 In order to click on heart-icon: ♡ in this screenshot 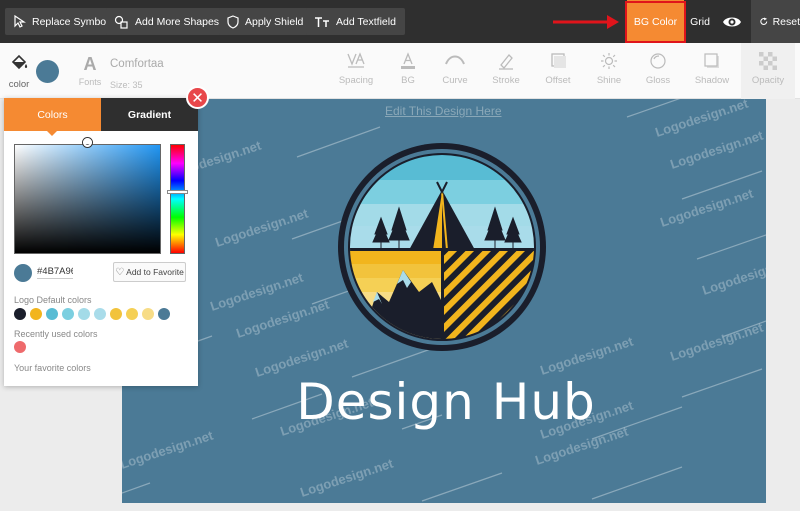, I will do `click(120, 272)`.